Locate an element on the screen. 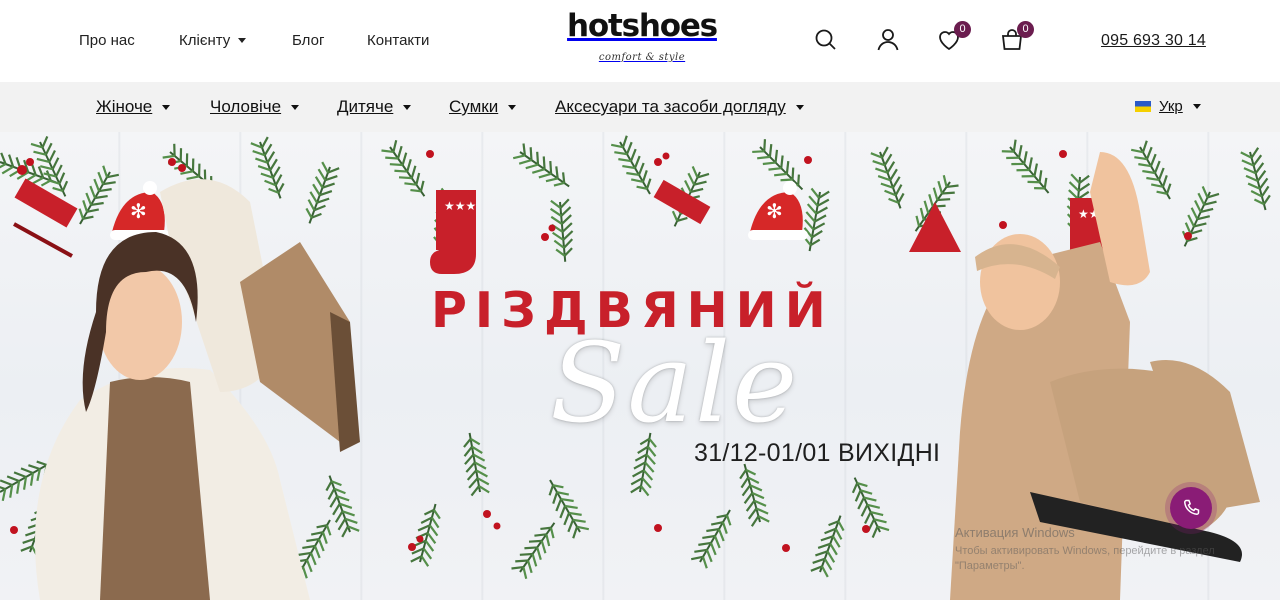 The width and height of the screenshot is (1280, 600). nav-blog-link: Блог is located at coordinates (308, 40).